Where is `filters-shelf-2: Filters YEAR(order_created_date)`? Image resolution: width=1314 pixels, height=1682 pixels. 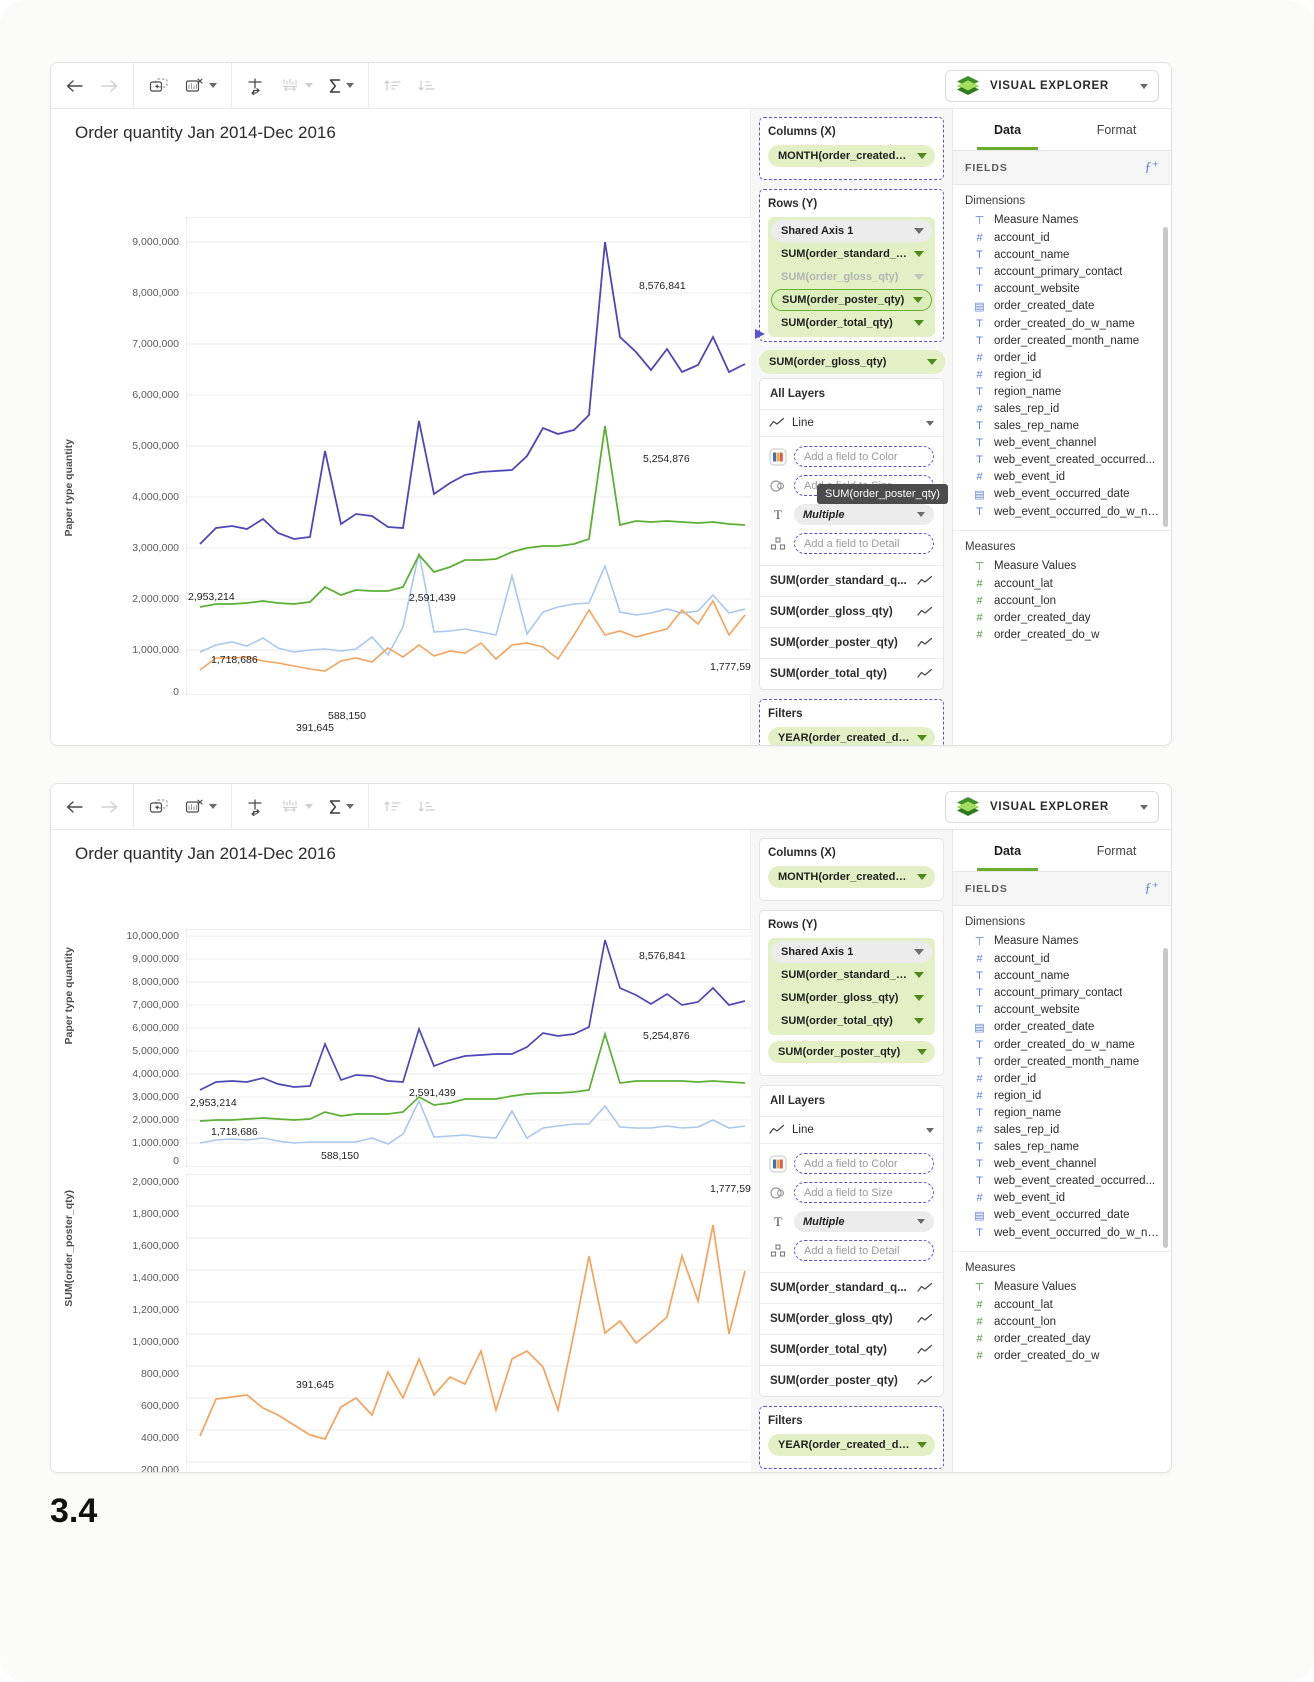 filters-shelf-2: Filters YEAR(order_created_date) is located at coordinates (851, 1437).